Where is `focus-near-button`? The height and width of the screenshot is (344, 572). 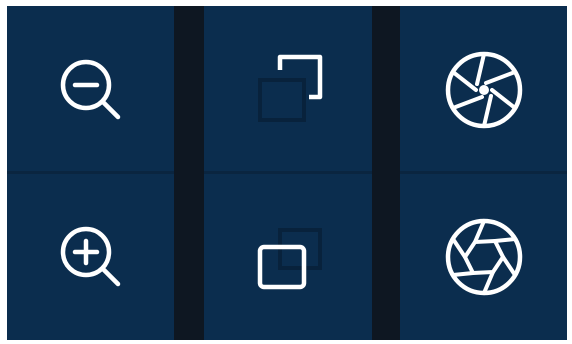 focus-near-button is located at coordinates (288, 256).